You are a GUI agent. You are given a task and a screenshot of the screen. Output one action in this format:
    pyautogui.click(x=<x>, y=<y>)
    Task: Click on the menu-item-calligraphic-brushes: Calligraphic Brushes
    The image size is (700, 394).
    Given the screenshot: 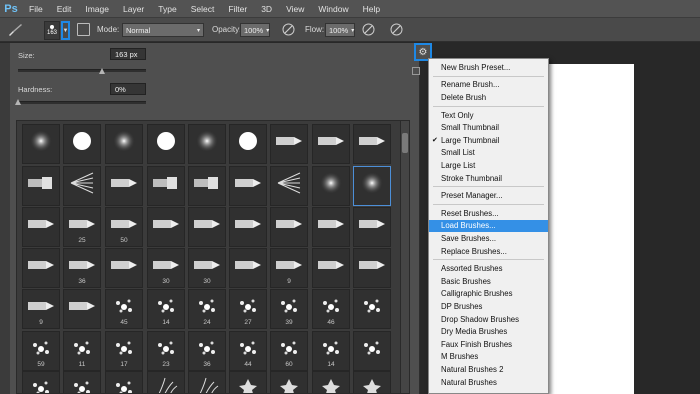 What is the action you would take?
    pyautogui.click(x=488, y=294)
    